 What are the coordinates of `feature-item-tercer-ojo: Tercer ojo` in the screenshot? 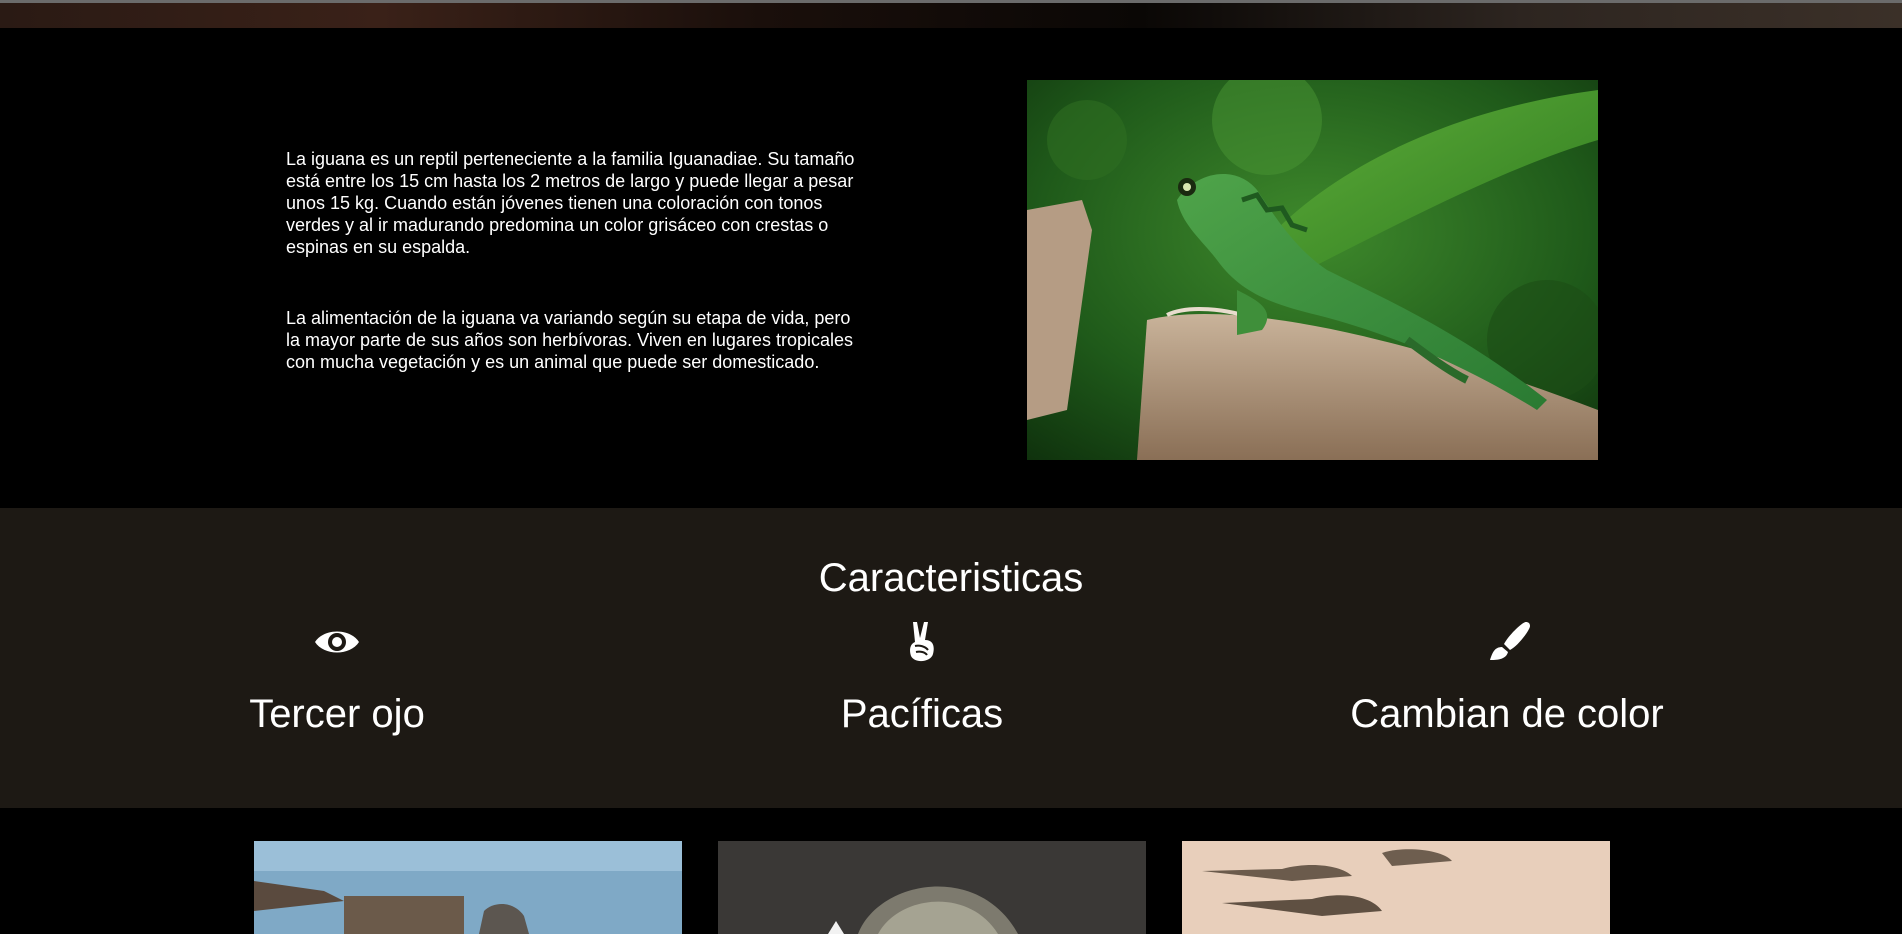 It's located at (337, 679).